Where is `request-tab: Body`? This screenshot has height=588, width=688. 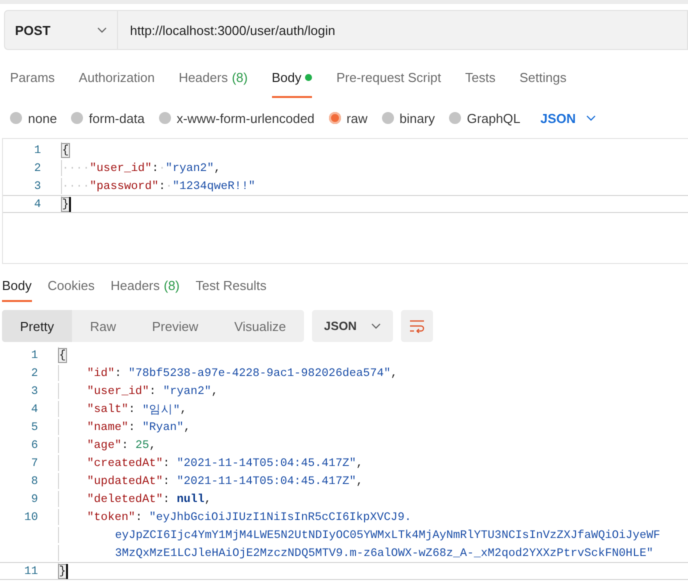
request-tab: Body is located at coordinates (292, 78).